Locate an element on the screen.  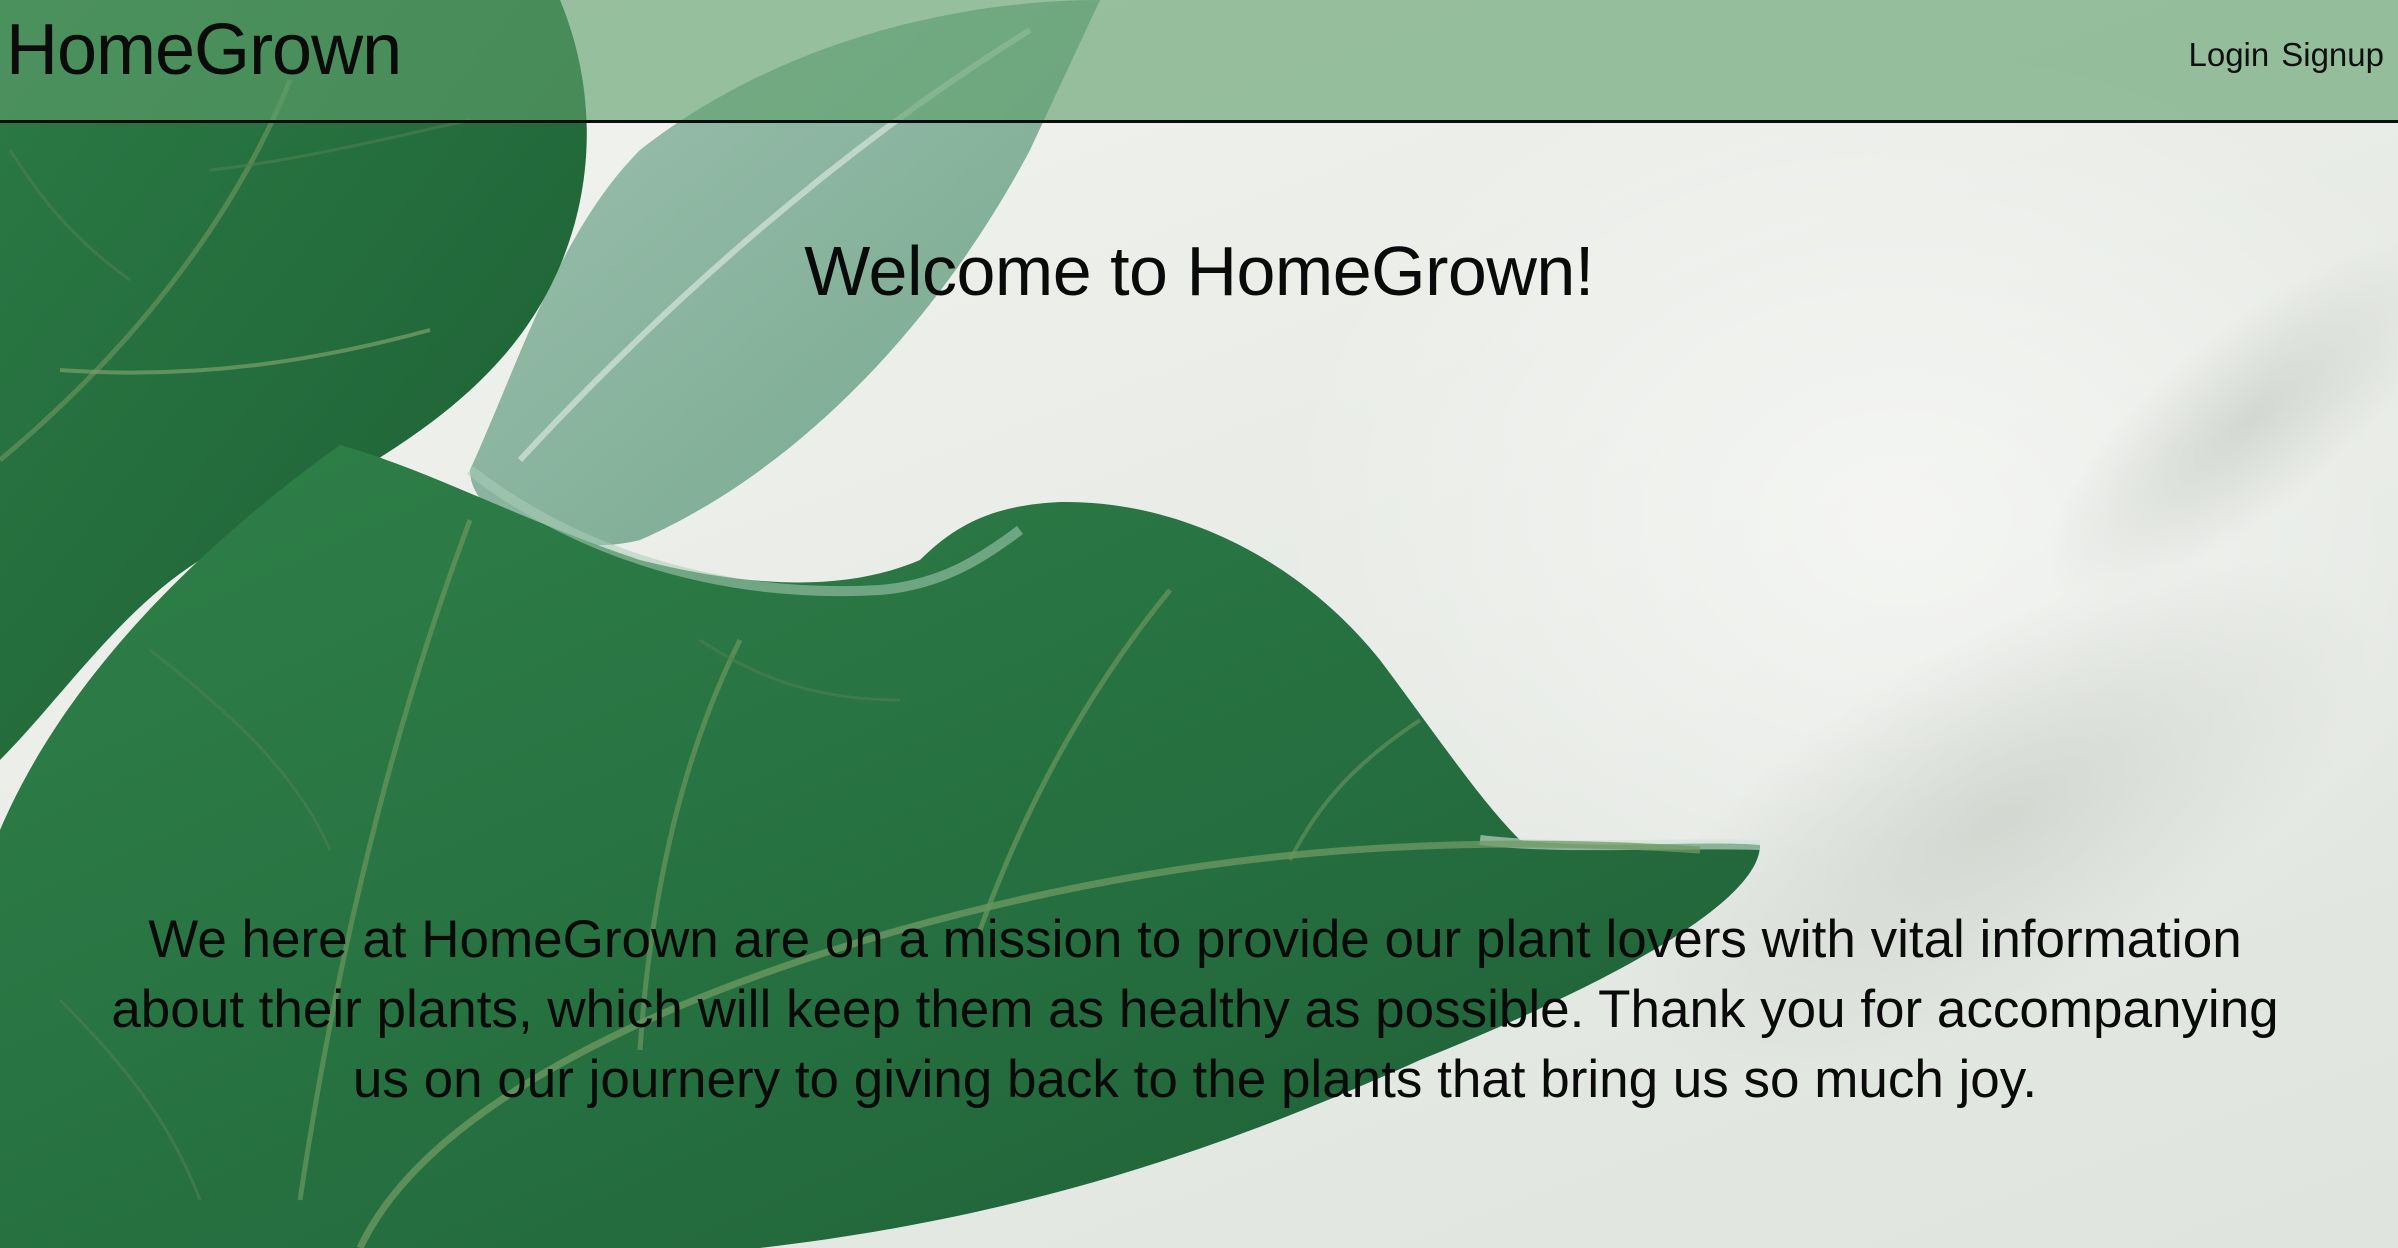
login-link: Login is located at coordinates (2228, 55).